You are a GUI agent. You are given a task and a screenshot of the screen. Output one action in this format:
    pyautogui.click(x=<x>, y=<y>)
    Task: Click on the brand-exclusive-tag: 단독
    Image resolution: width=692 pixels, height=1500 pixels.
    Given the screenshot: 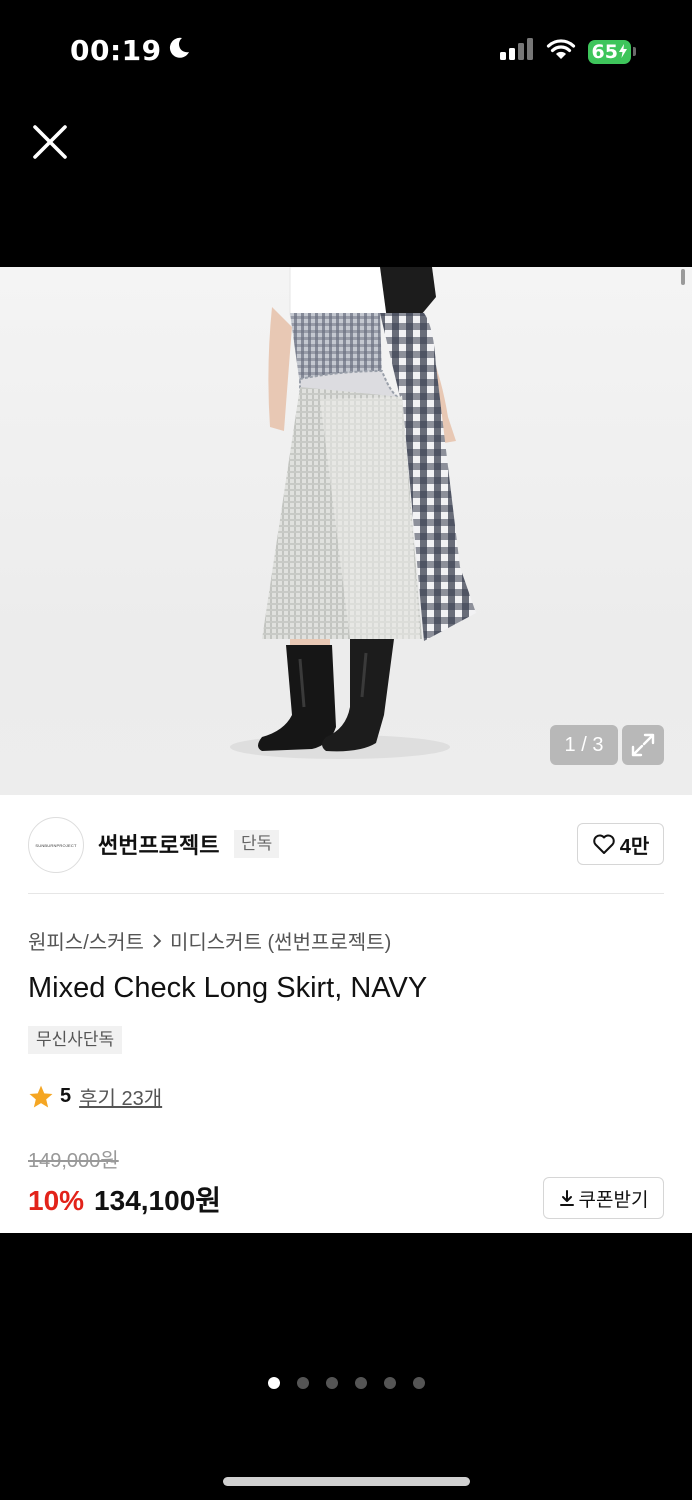 What is the action you would take?
    pyautogui.click(x=257, y=844)
    